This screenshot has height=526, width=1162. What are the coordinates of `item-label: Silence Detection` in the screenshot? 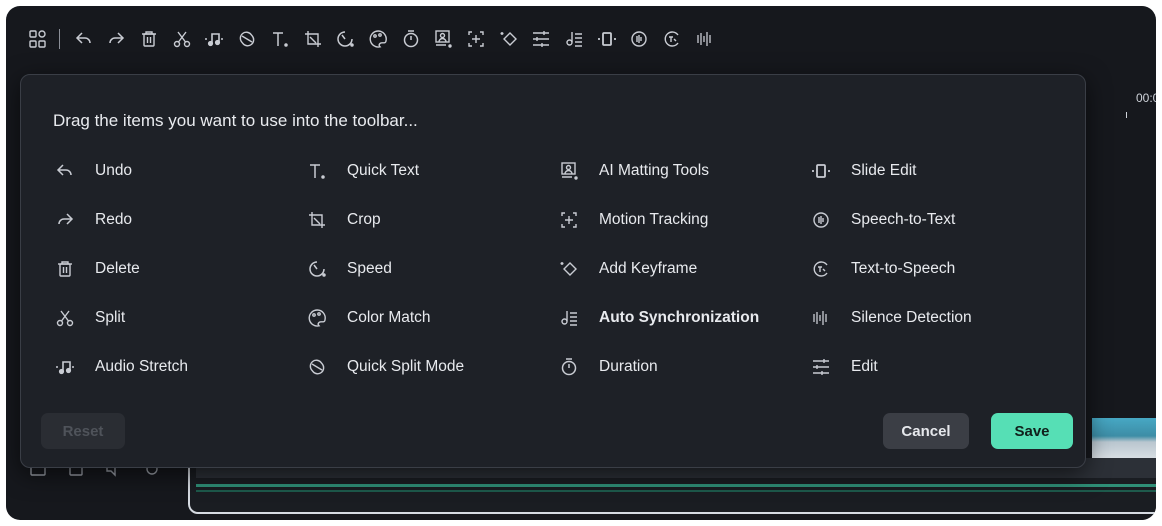 It's located at (911, 317).